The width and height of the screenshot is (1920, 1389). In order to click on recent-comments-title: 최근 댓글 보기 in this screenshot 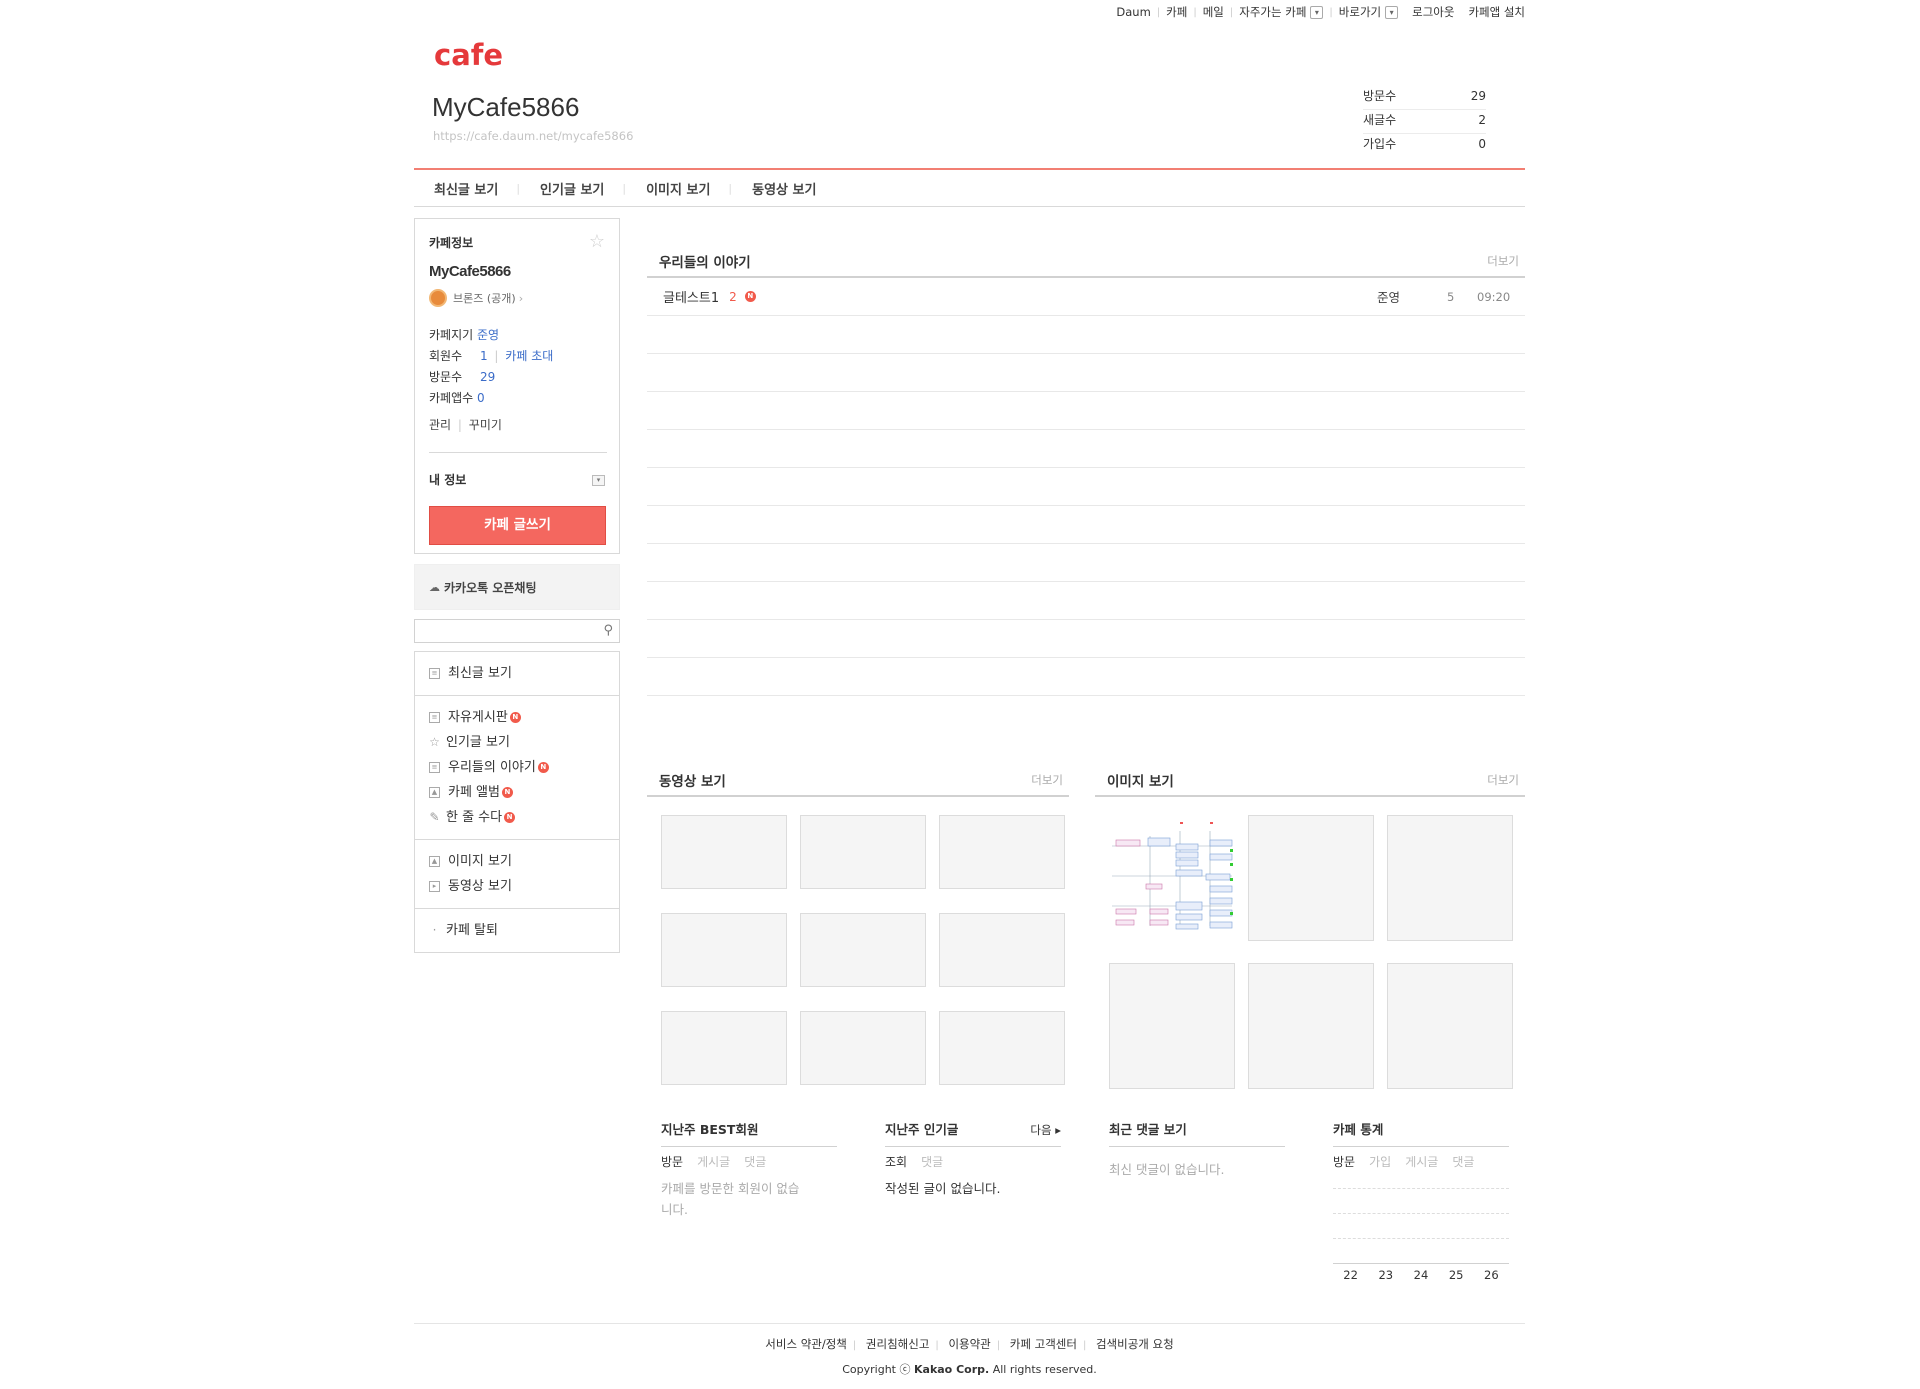, I will do `click(1148, 1133)`.